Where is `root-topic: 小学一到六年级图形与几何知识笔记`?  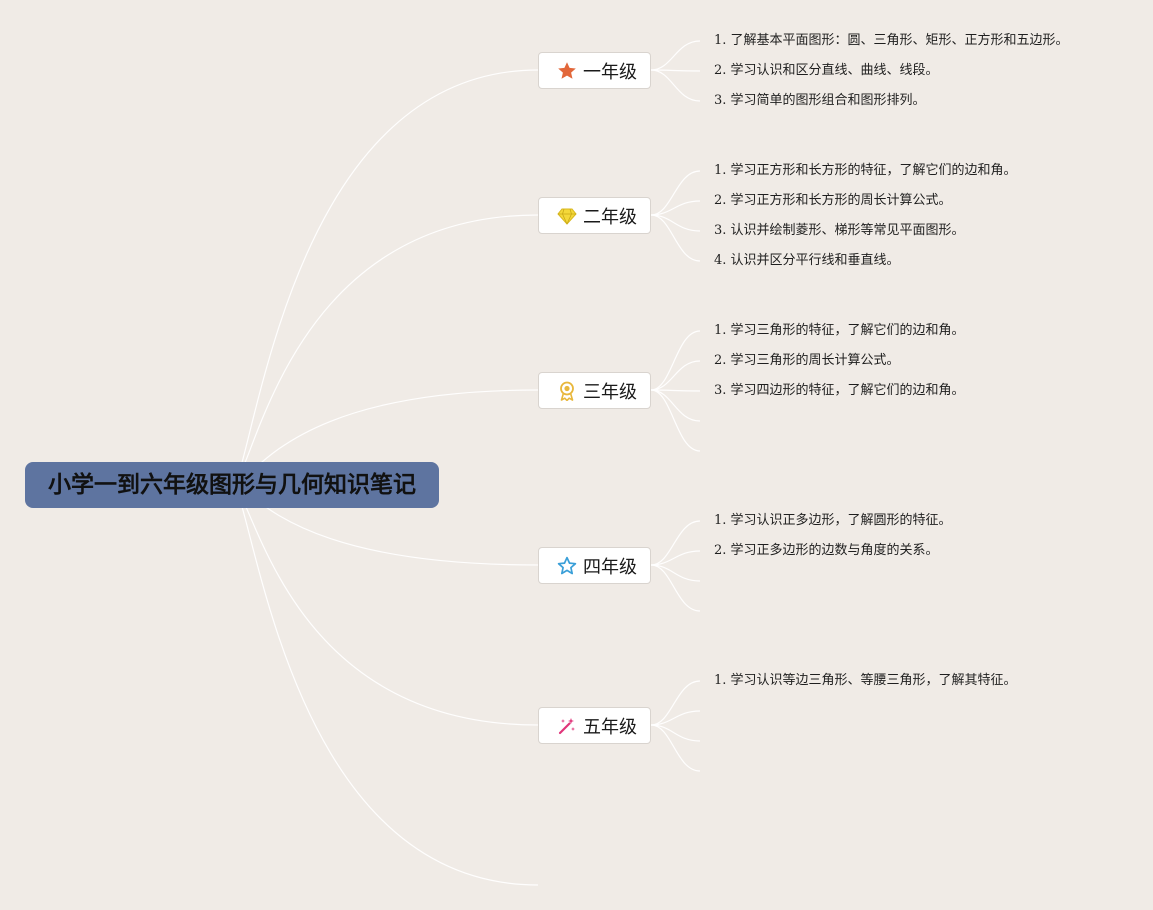
root-topic: 小学一到六年级图形与几何知识笔记 is located at coordinates (232, 485).